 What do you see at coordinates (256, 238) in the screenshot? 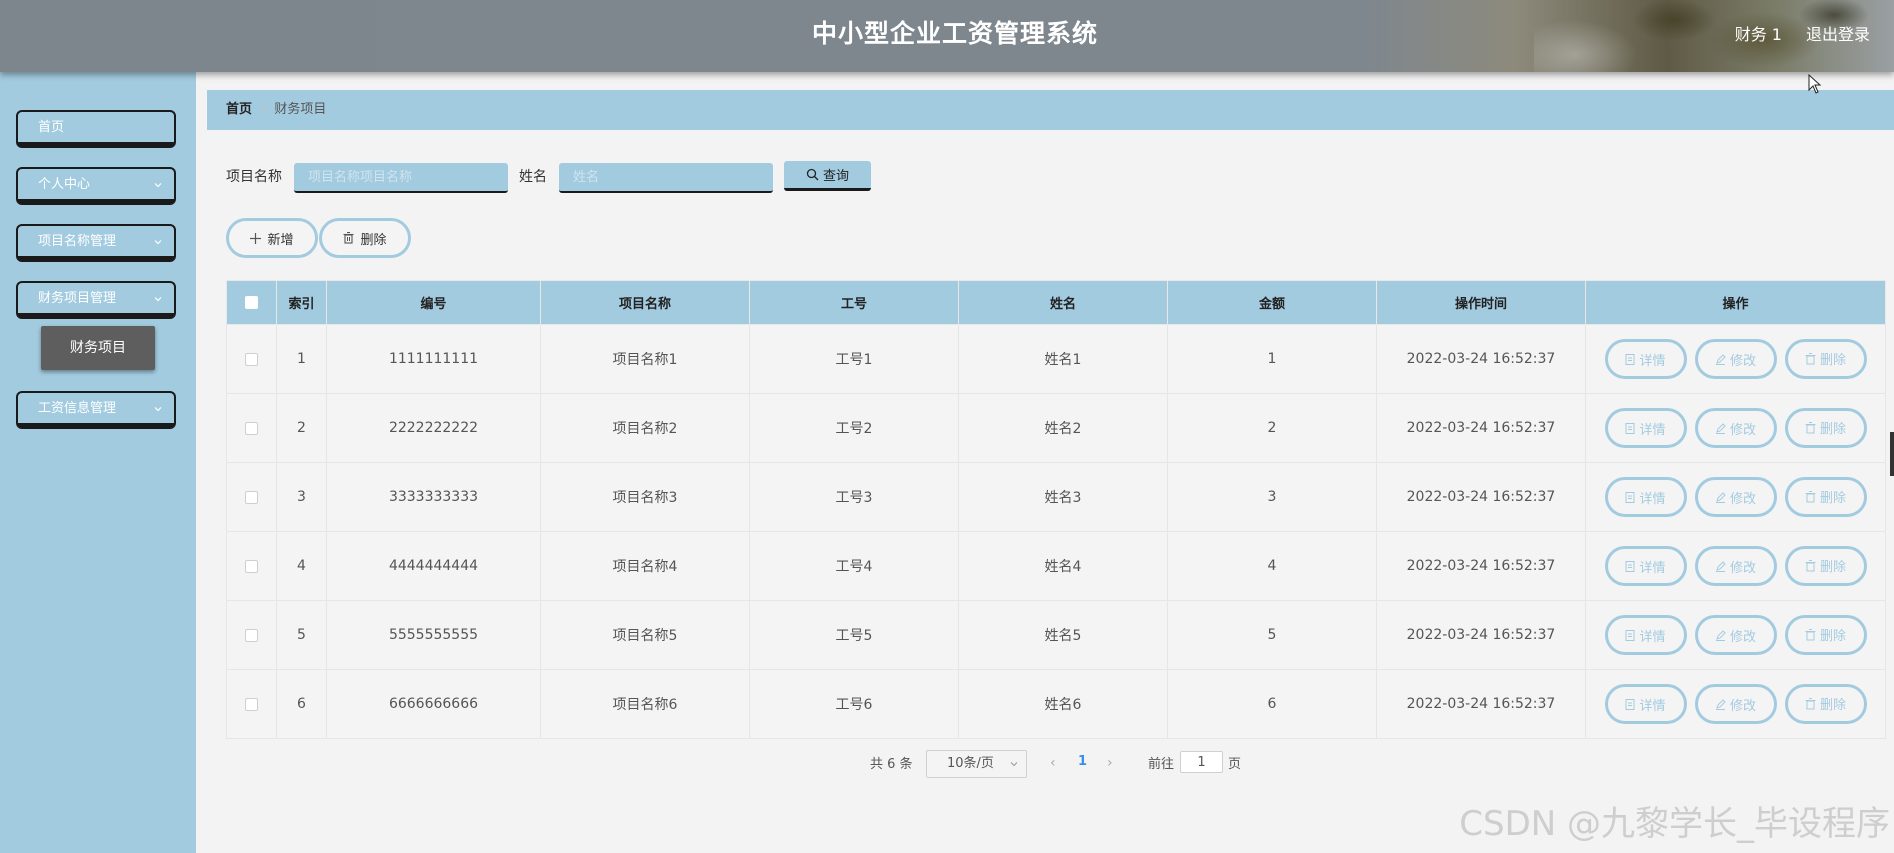
I see `plus-icon` at bounding box center [256, 238].